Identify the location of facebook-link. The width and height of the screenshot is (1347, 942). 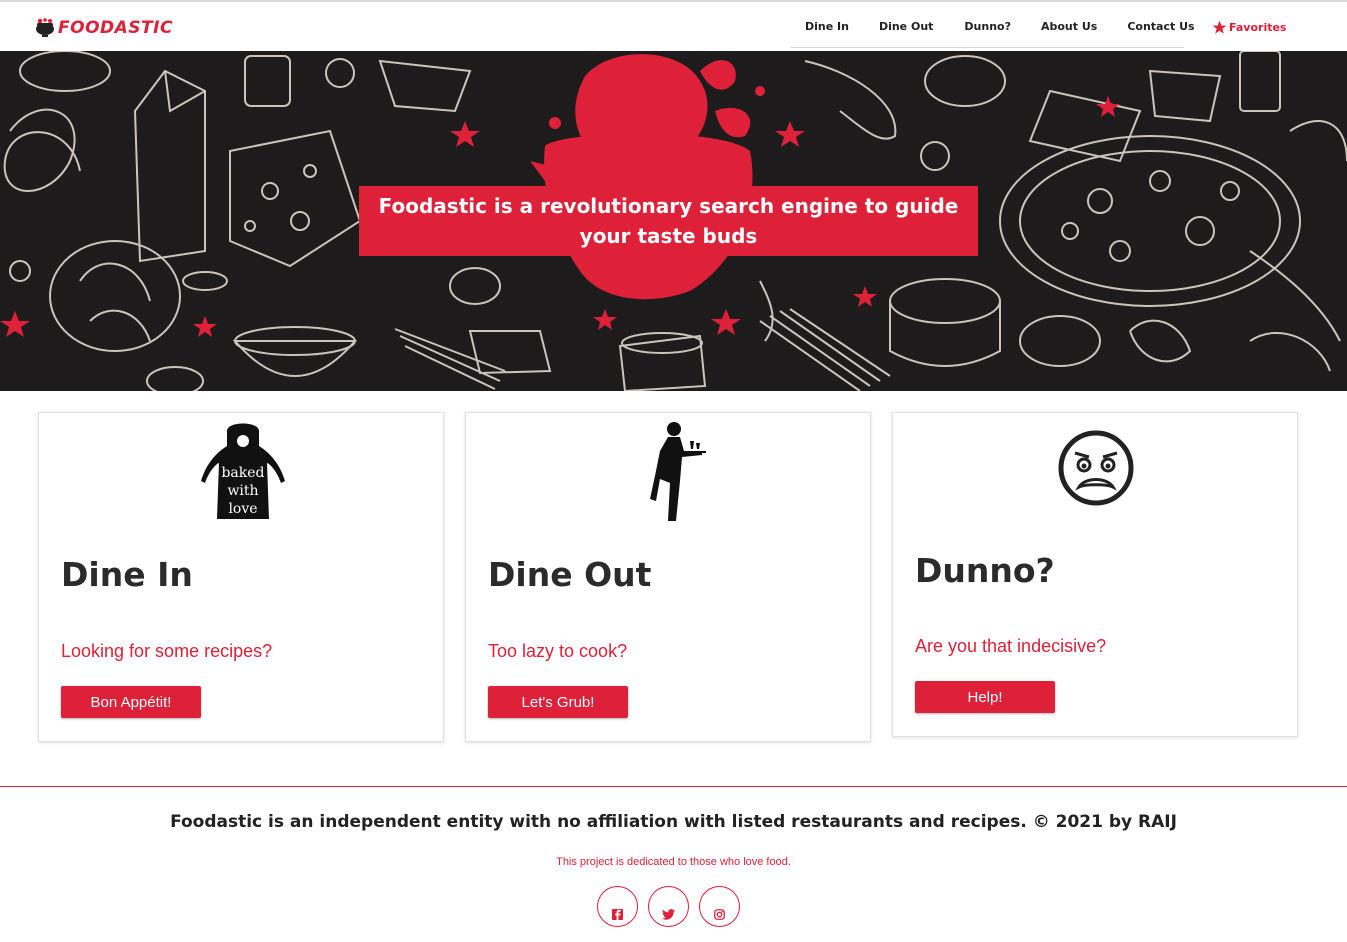
(617, 906).